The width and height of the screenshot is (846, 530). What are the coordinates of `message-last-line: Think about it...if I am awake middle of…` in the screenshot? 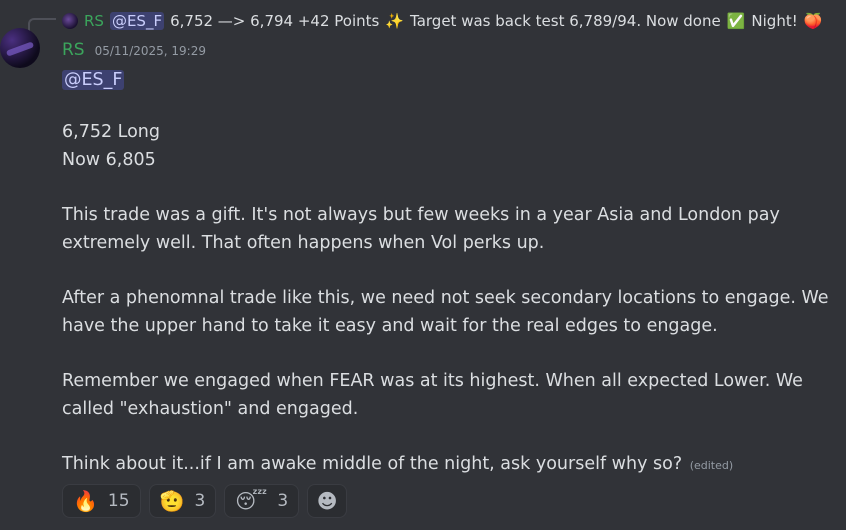 It's located at (452, 465).